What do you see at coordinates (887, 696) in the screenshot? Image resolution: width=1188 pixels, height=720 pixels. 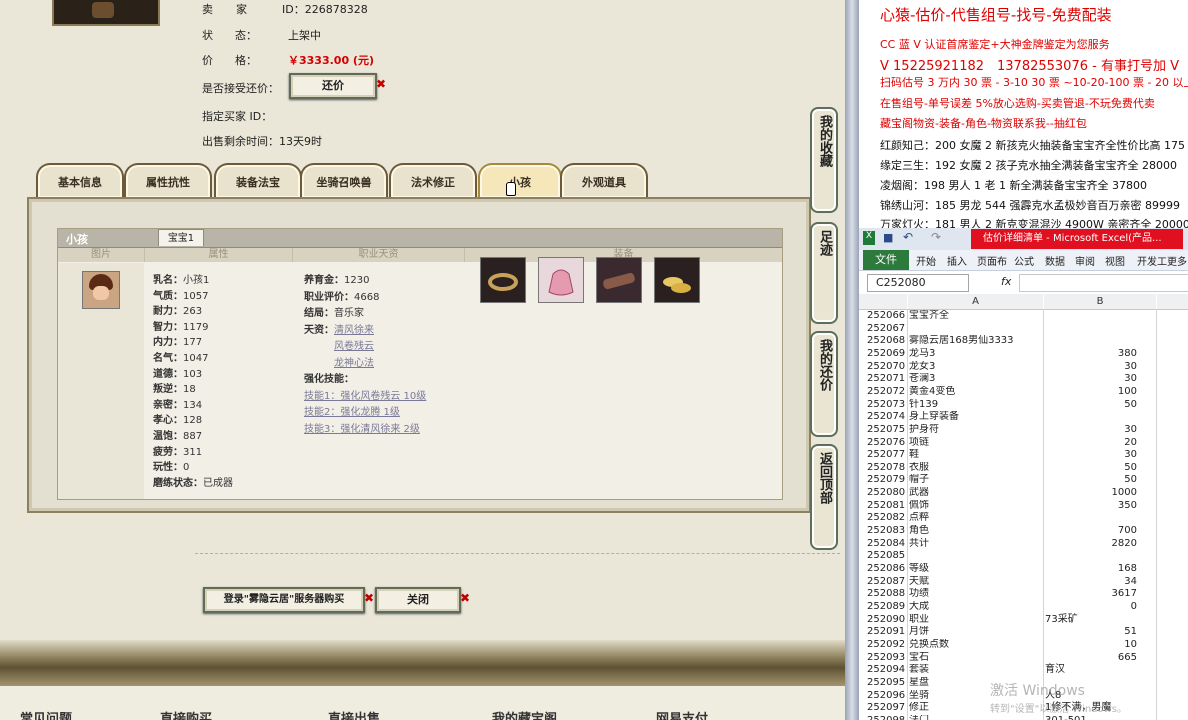 I see `row-number: 252096` at bounding box center [887, 696].